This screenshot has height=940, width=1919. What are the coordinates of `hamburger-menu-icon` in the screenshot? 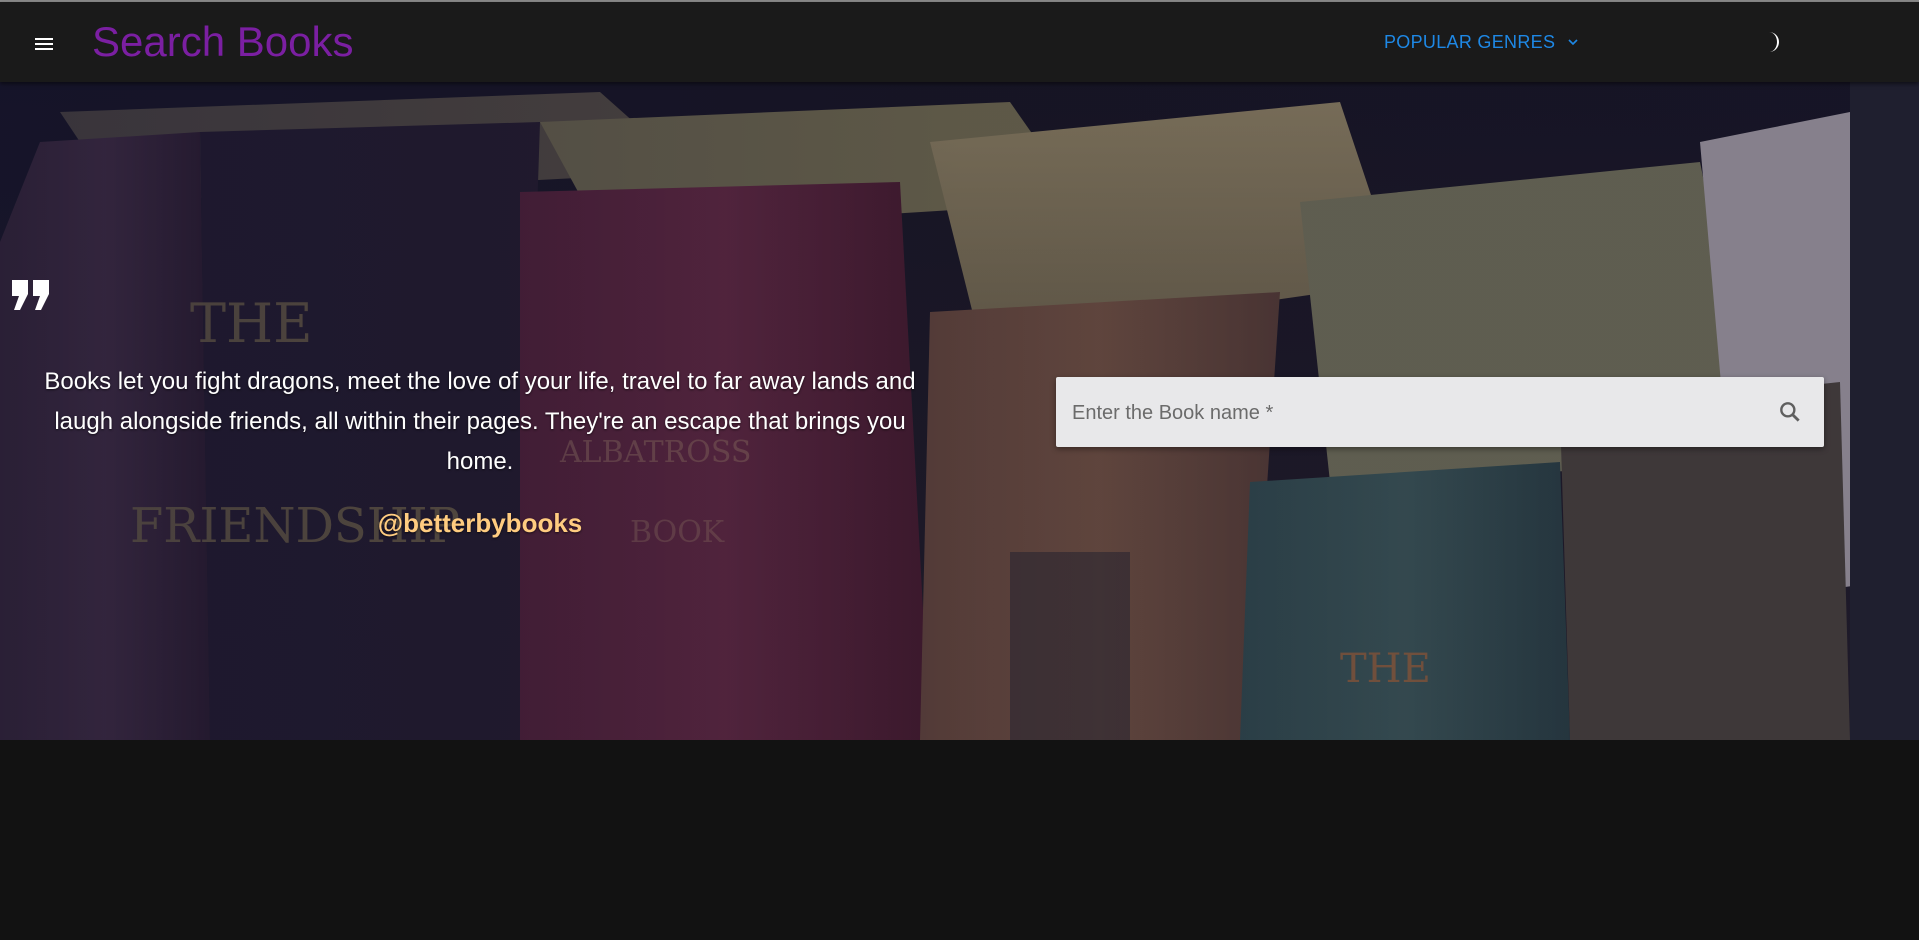 It's located at (44, 44).